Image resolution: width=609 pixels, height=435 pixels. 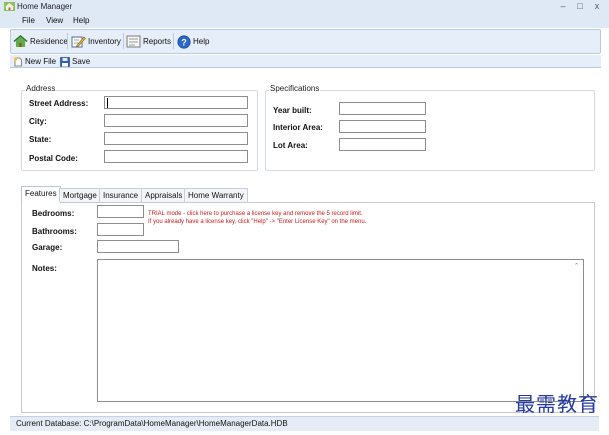 I want to click on bedrooms-label: Bedrooms:, so click(x=53, y=213).